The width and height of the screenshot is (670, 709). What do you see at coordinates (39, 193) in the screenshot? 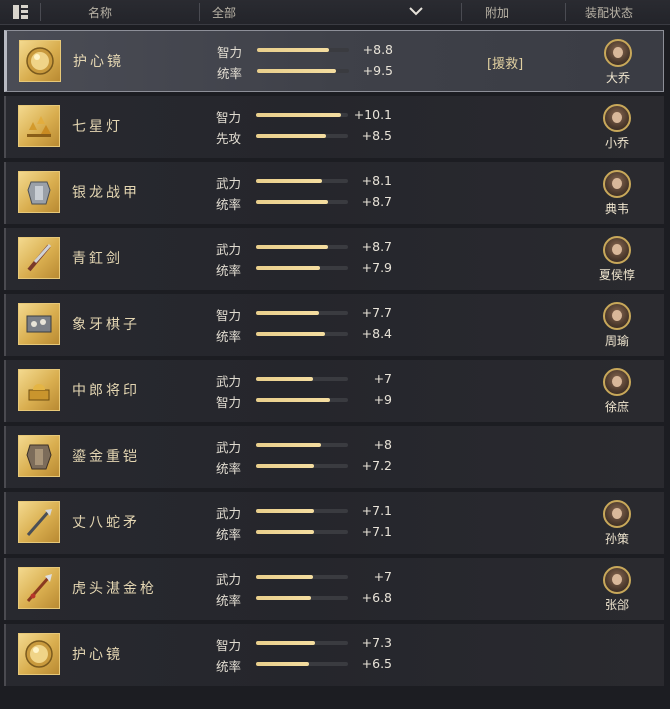
I see `armor-icon` at bounding box center [39, 193].